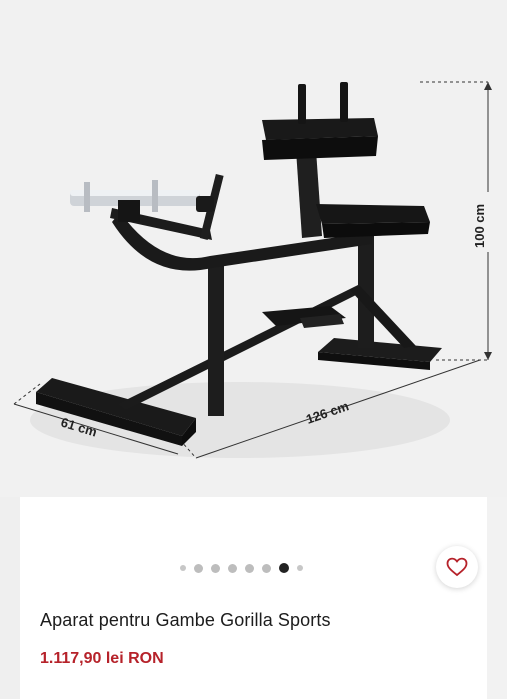 The image size is (507, 699). I want to click on front-upright, so click(216, 337).